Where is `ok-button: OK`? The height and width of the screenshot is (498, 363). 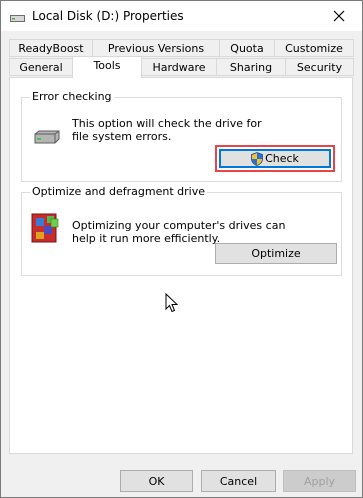 ok-button: OK is located at coordinates (156, 481).